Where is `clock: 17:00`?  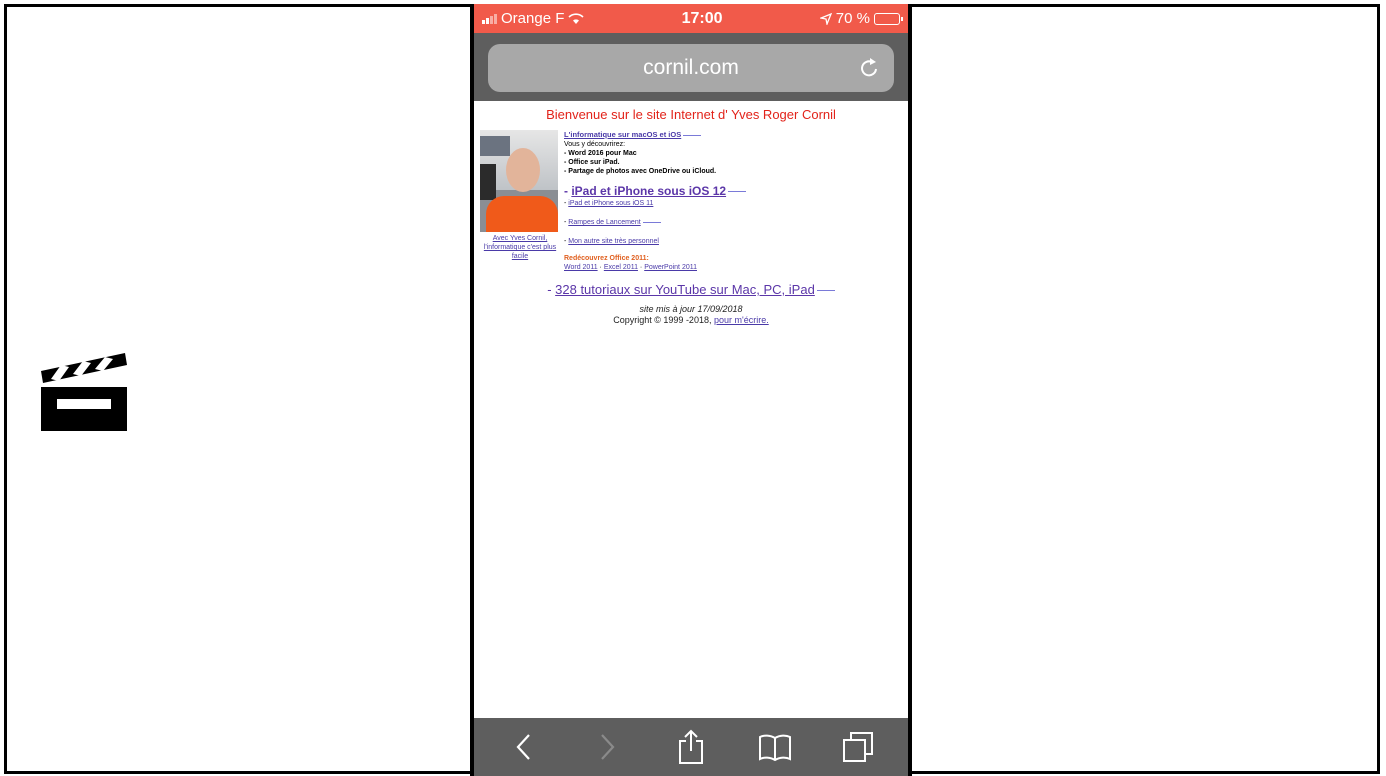
clock: 17:00 is located at coordinates (702, 18).